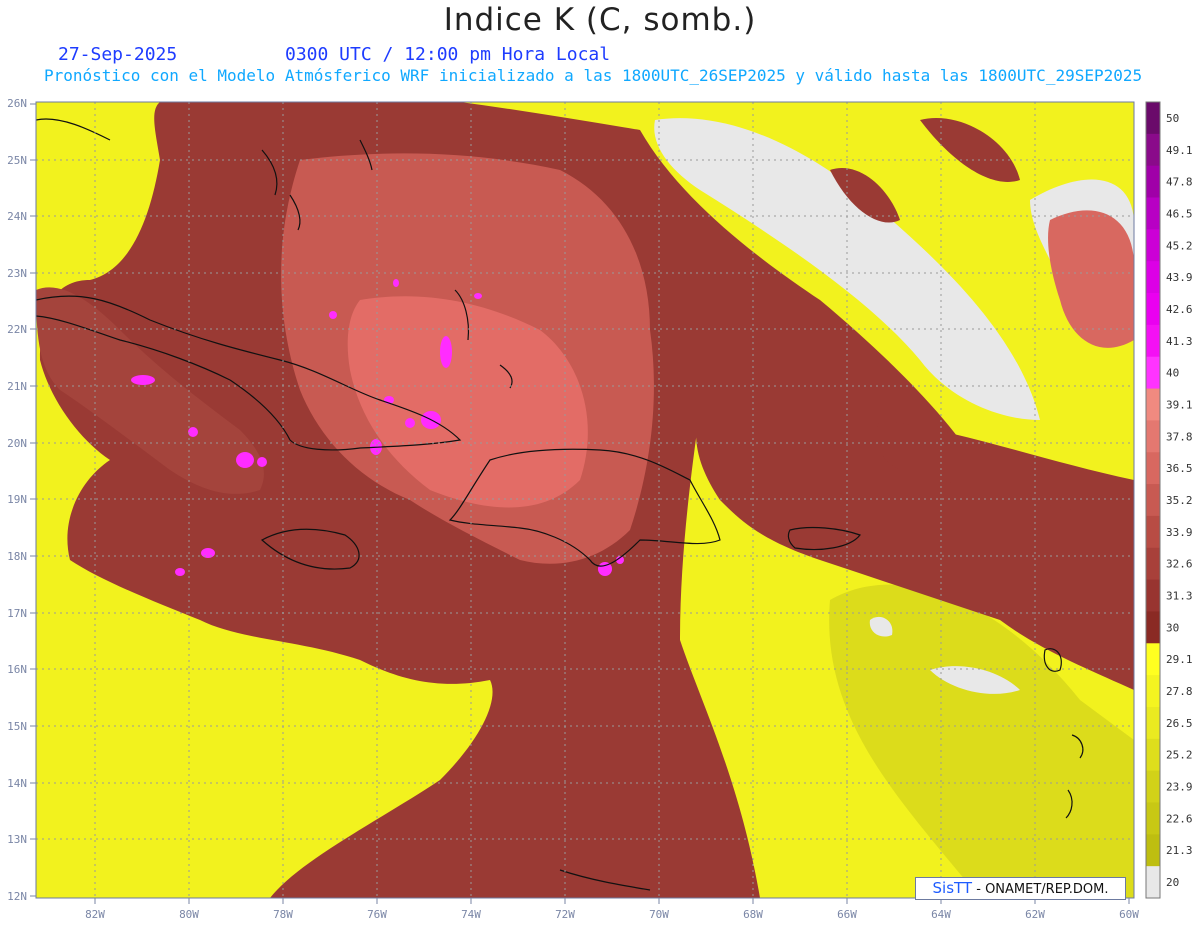 This screenshot has height=927, width=1200. What do you see at coordinates (17, 896) in the screenshot?
I see `lat-label: 12N` at bounding box center [17, 896].